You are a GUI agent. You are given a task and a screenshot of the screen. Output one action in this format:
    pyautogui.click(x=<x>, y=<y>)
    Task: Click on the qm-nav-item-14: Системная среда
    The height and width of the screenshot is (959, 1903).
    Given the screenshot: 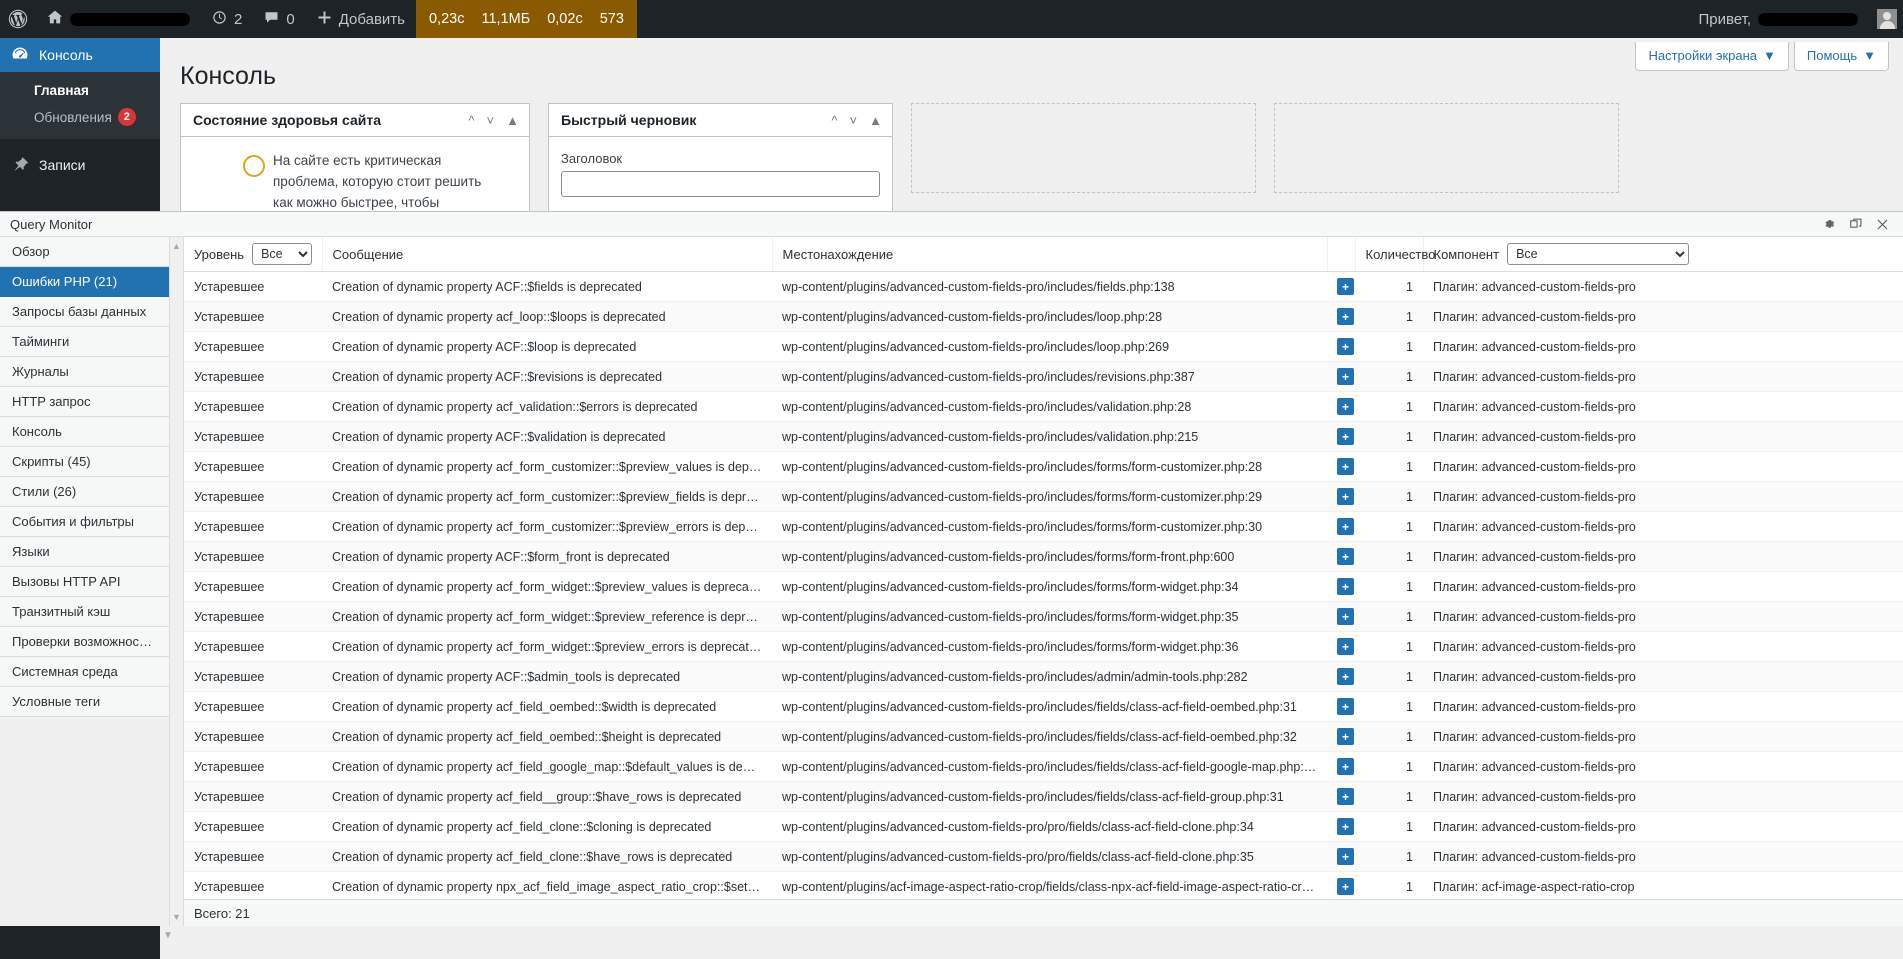 What is the action you would take?
    pyautogui.click(x=84, y=672)
    